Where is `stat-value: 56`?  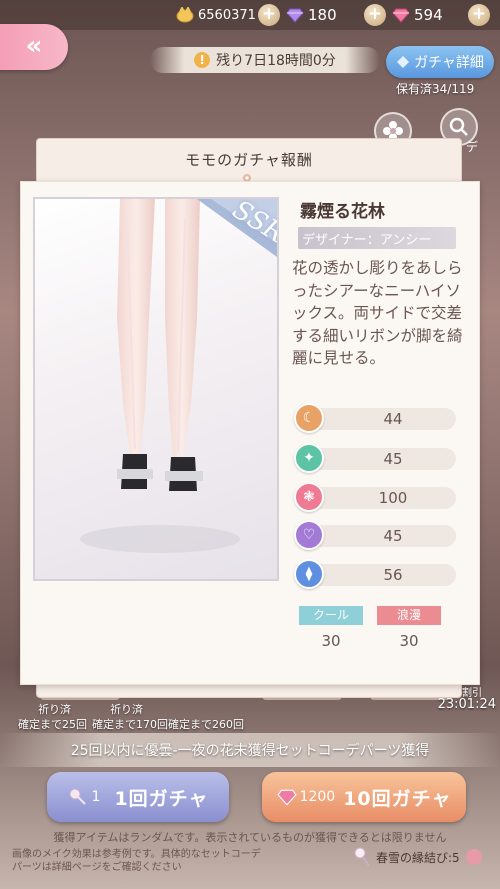 stat-value: 56 is located at coordinates (393, 575).